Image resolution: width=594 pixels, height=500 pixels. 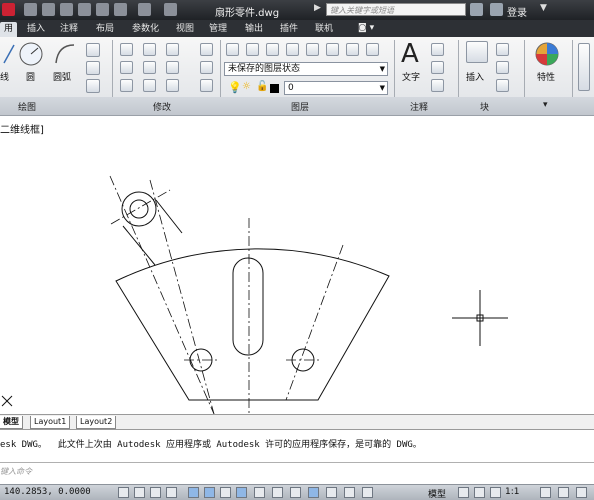 What do you see at coordinates (543, 8) in the screenshot?
I see `chevron-down-icon: ▼` at bounding box center [543, 8].